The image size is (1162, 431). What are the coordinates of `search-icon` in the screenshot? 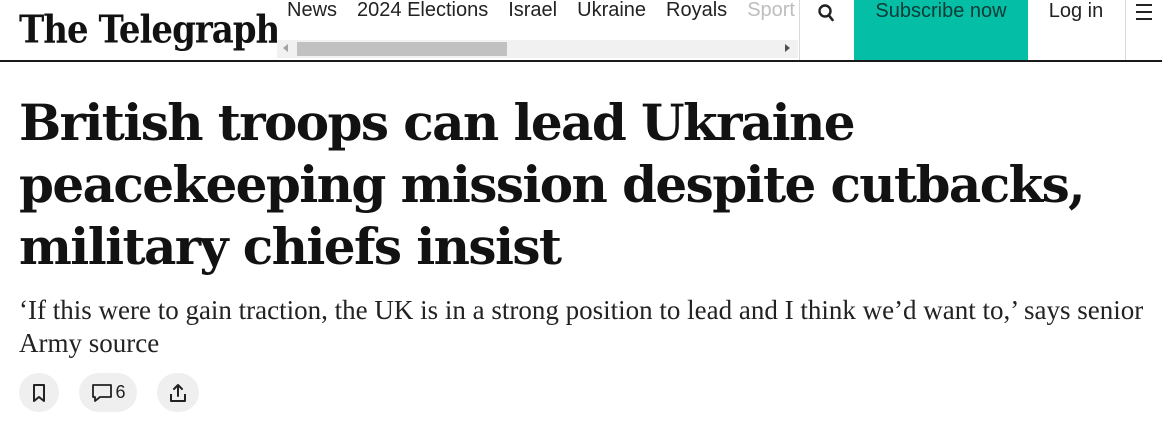 It's located at (826, 13).